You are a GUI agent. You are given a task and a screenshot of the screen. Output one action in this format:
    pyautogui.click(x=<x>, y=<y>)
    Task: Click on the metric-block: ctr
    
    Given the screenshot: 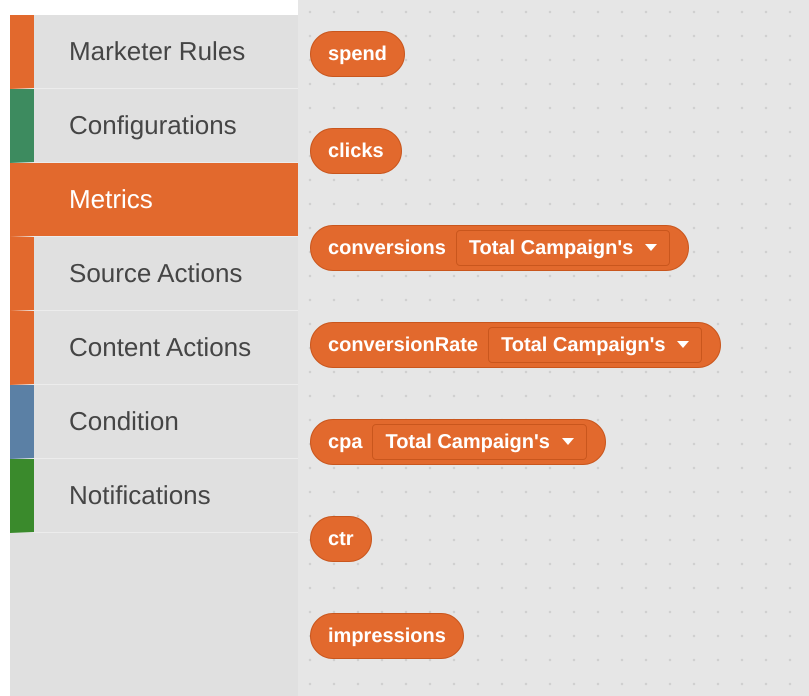 What is the action you would take?
    pyautogui.click(x=341, y=539)
    